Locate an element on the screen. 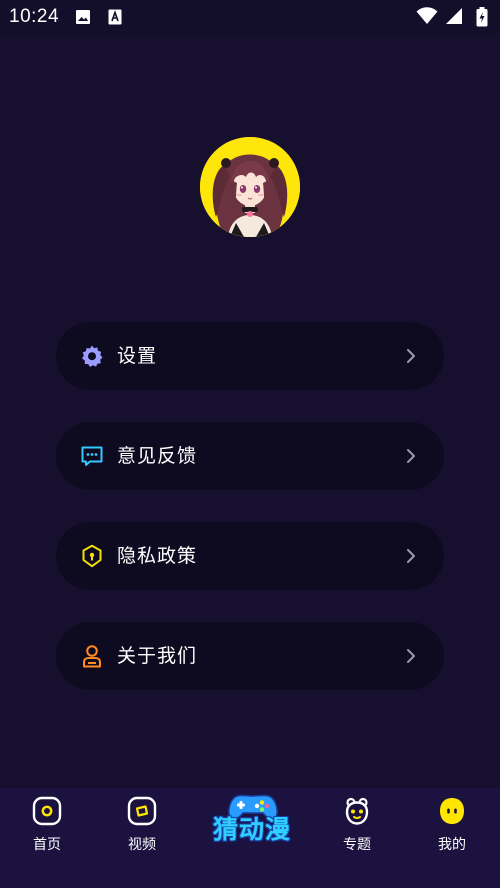 The image size is (500, 888). signal-icon is located at coordinates (453, 16).